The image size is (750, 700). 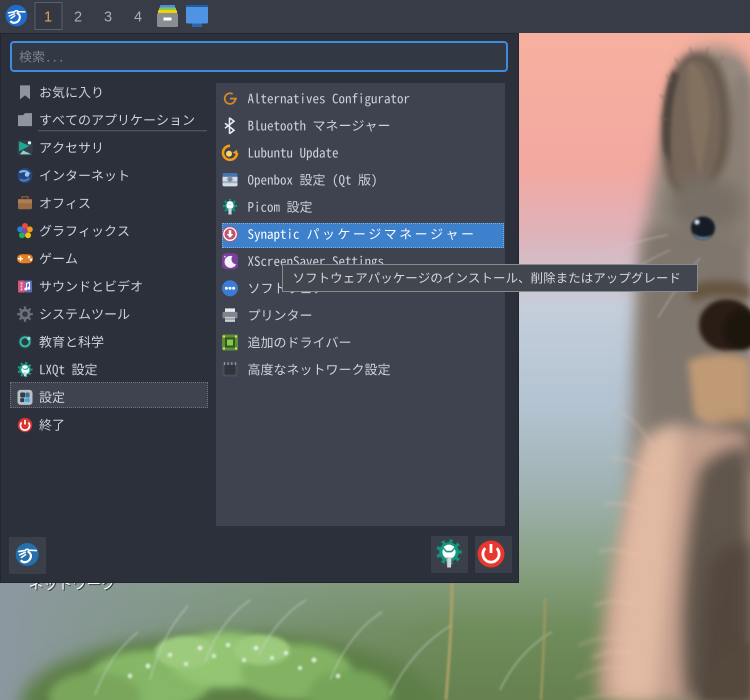 What do you see at coordinates (78, 18) in the screenshot?
I see `svg-text: 2` at bounding box center [78, 18].